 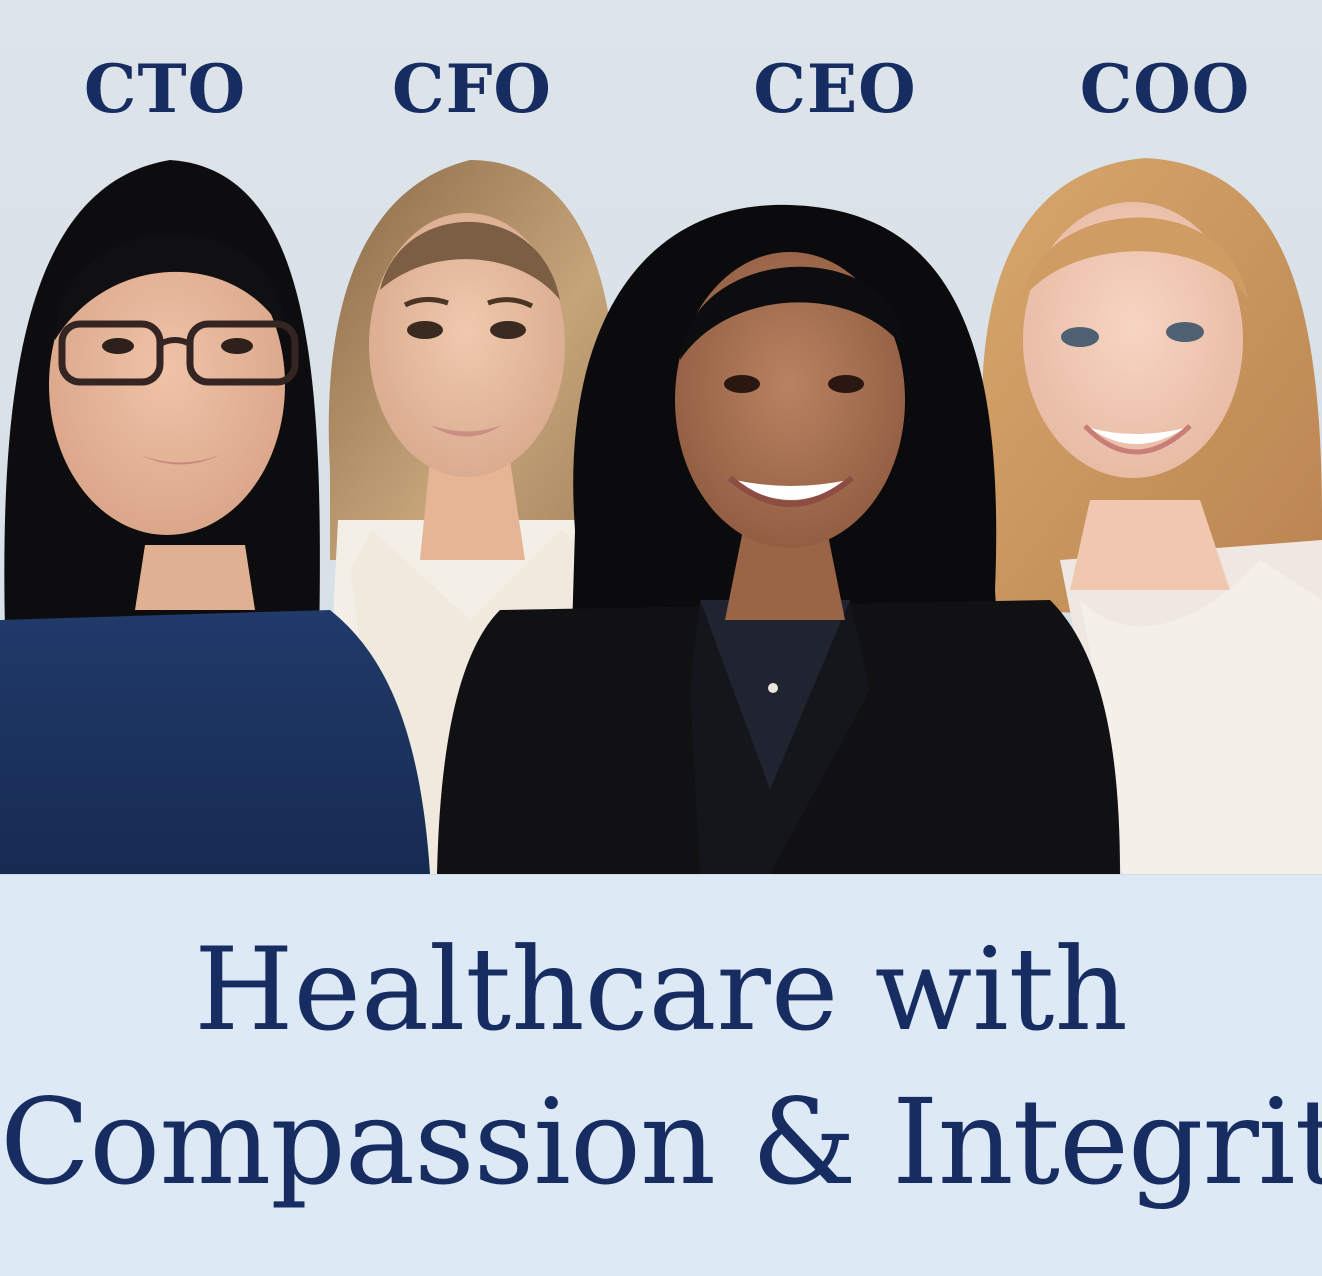 I want to click on role-label-cto: CTO, so click(x=165, y=89).